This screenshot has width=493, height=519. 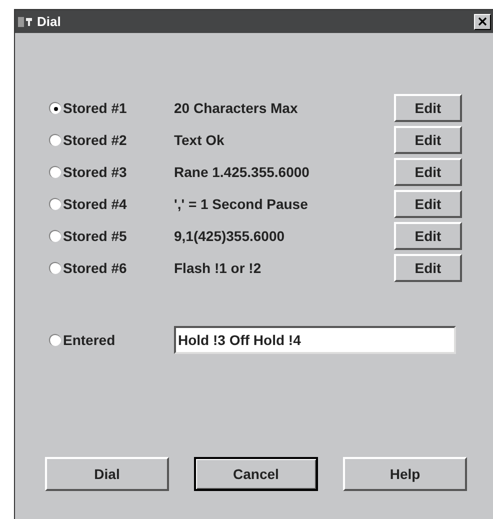 I want to click on close-icon, so click(x=482, y=21).